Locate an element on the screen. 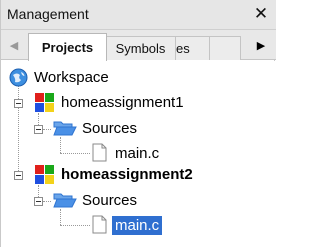  tab-symbols: Symbols is located at coordinates (140, 48).